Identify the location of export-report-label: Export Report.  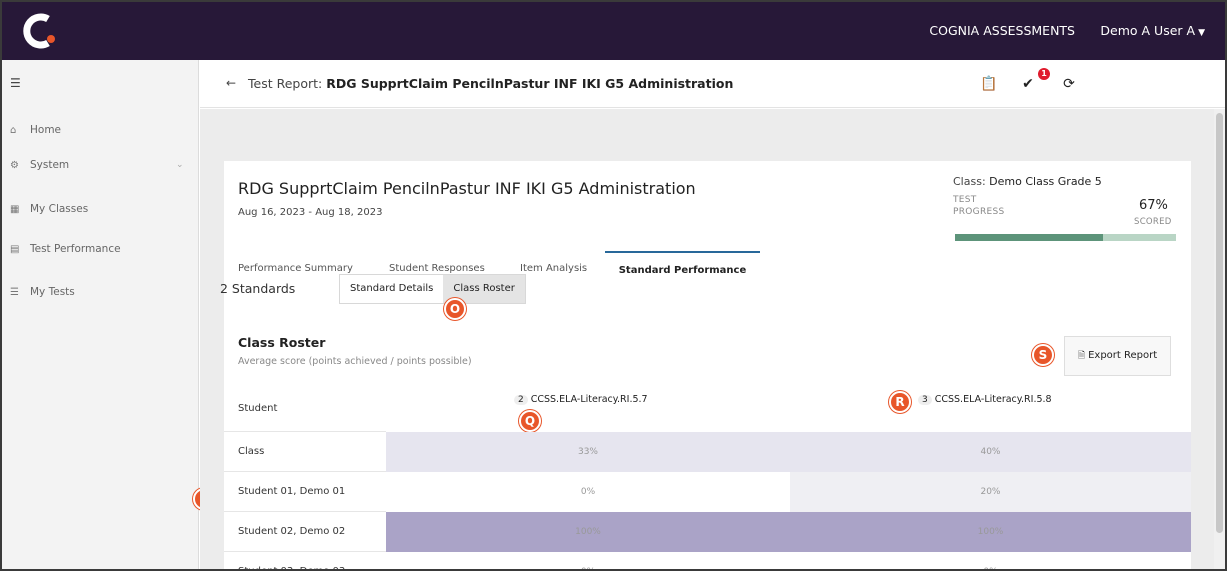
(1123, 355).